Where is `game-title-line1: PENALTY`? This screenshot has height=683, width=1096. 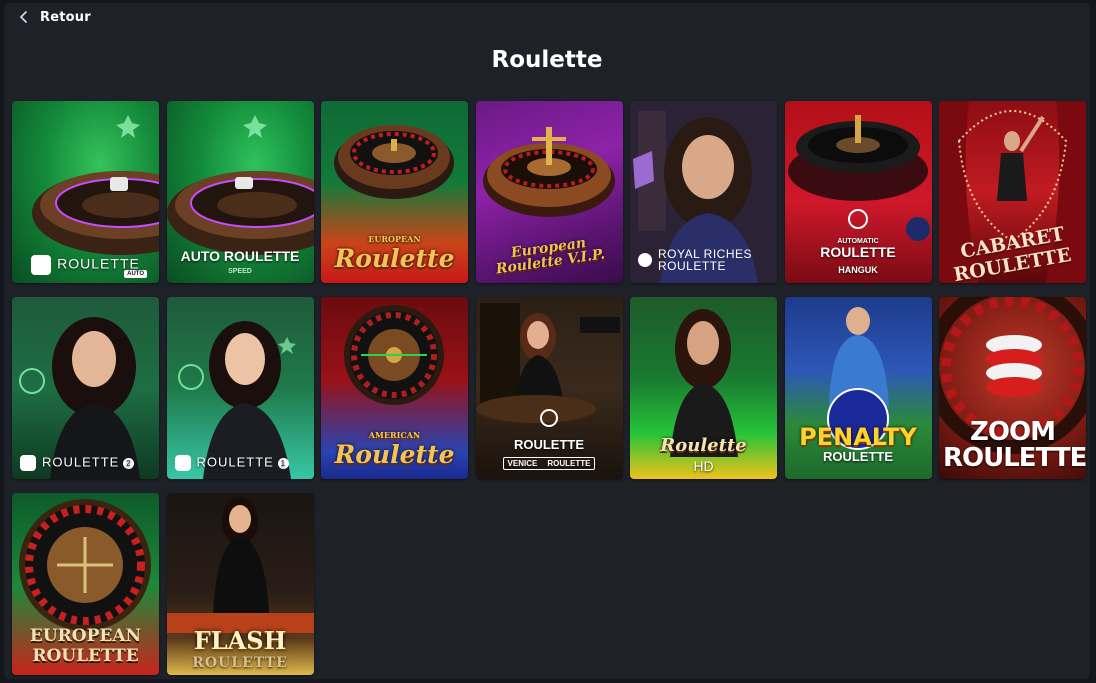
game-title-line1: PENALTY is located at coordinates (858, 437).